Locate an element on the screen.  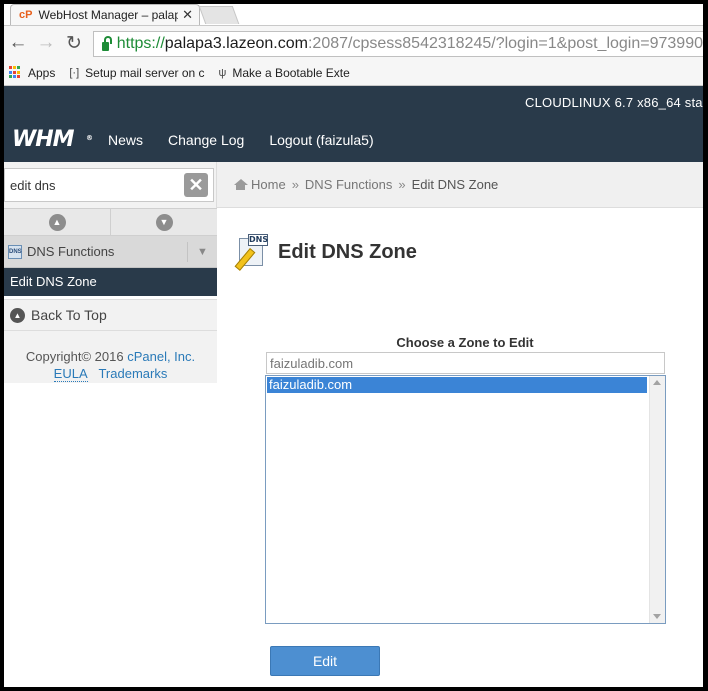
clear-search-icon: ✕ is located at coordinates (196, 185).